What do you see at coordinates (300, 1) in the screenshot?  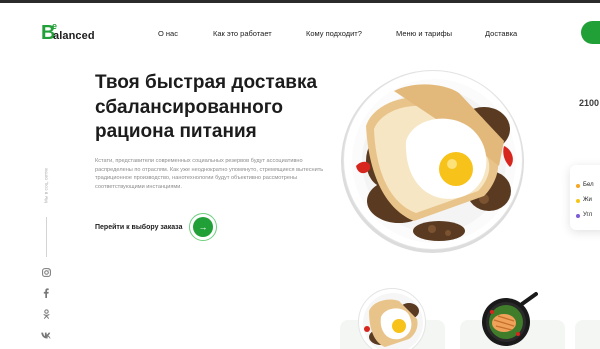 I see `top-border` at bounding box center [300, 1].